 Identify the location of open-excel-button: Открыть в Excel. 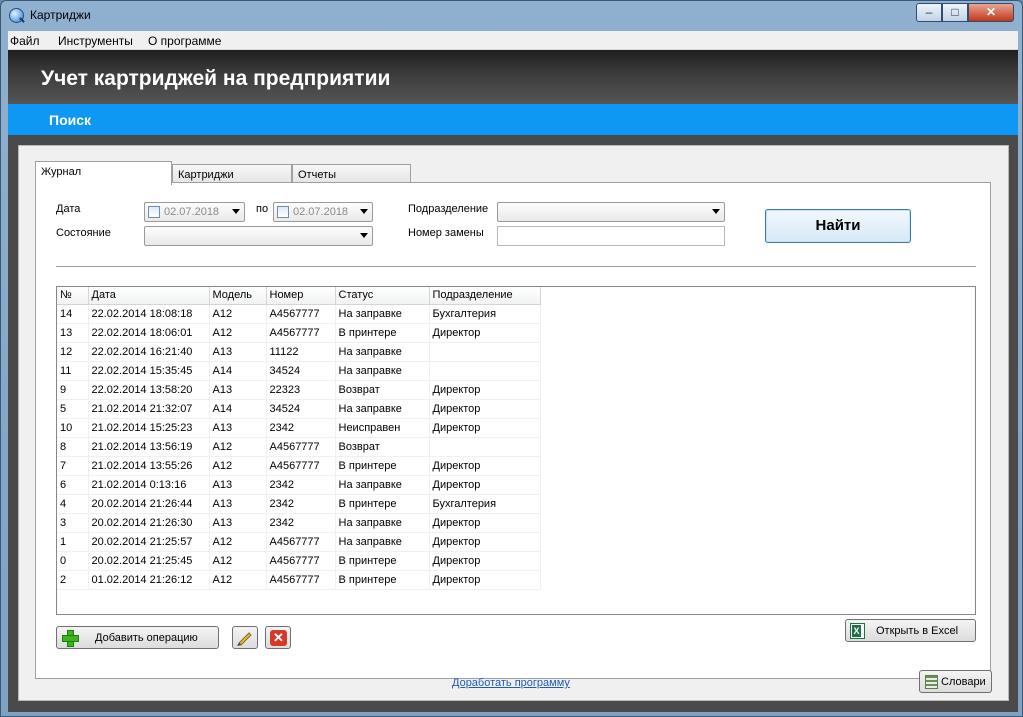
(910, 630).